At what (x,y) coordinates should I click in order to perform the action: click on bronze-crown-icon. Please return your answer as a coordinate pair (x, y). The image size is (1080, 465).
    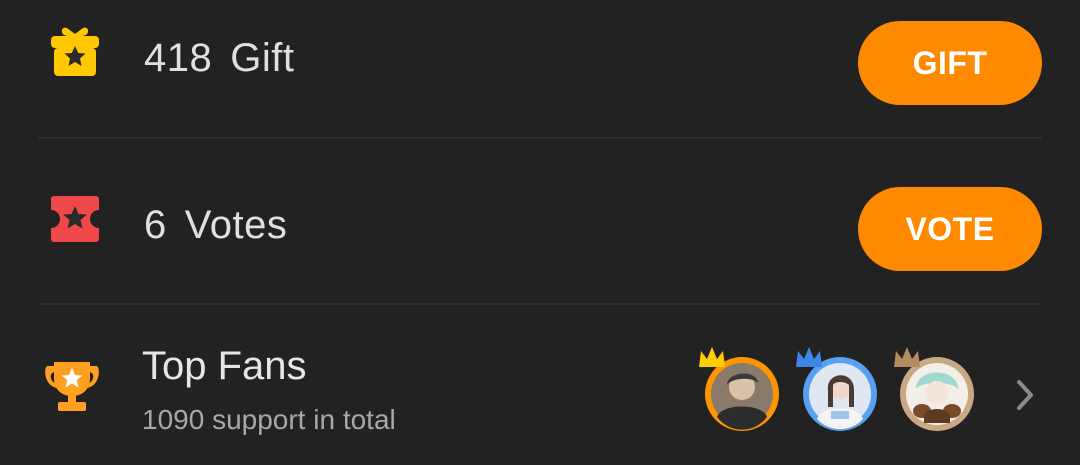
    Looking at the image, I should click on (907, 357).